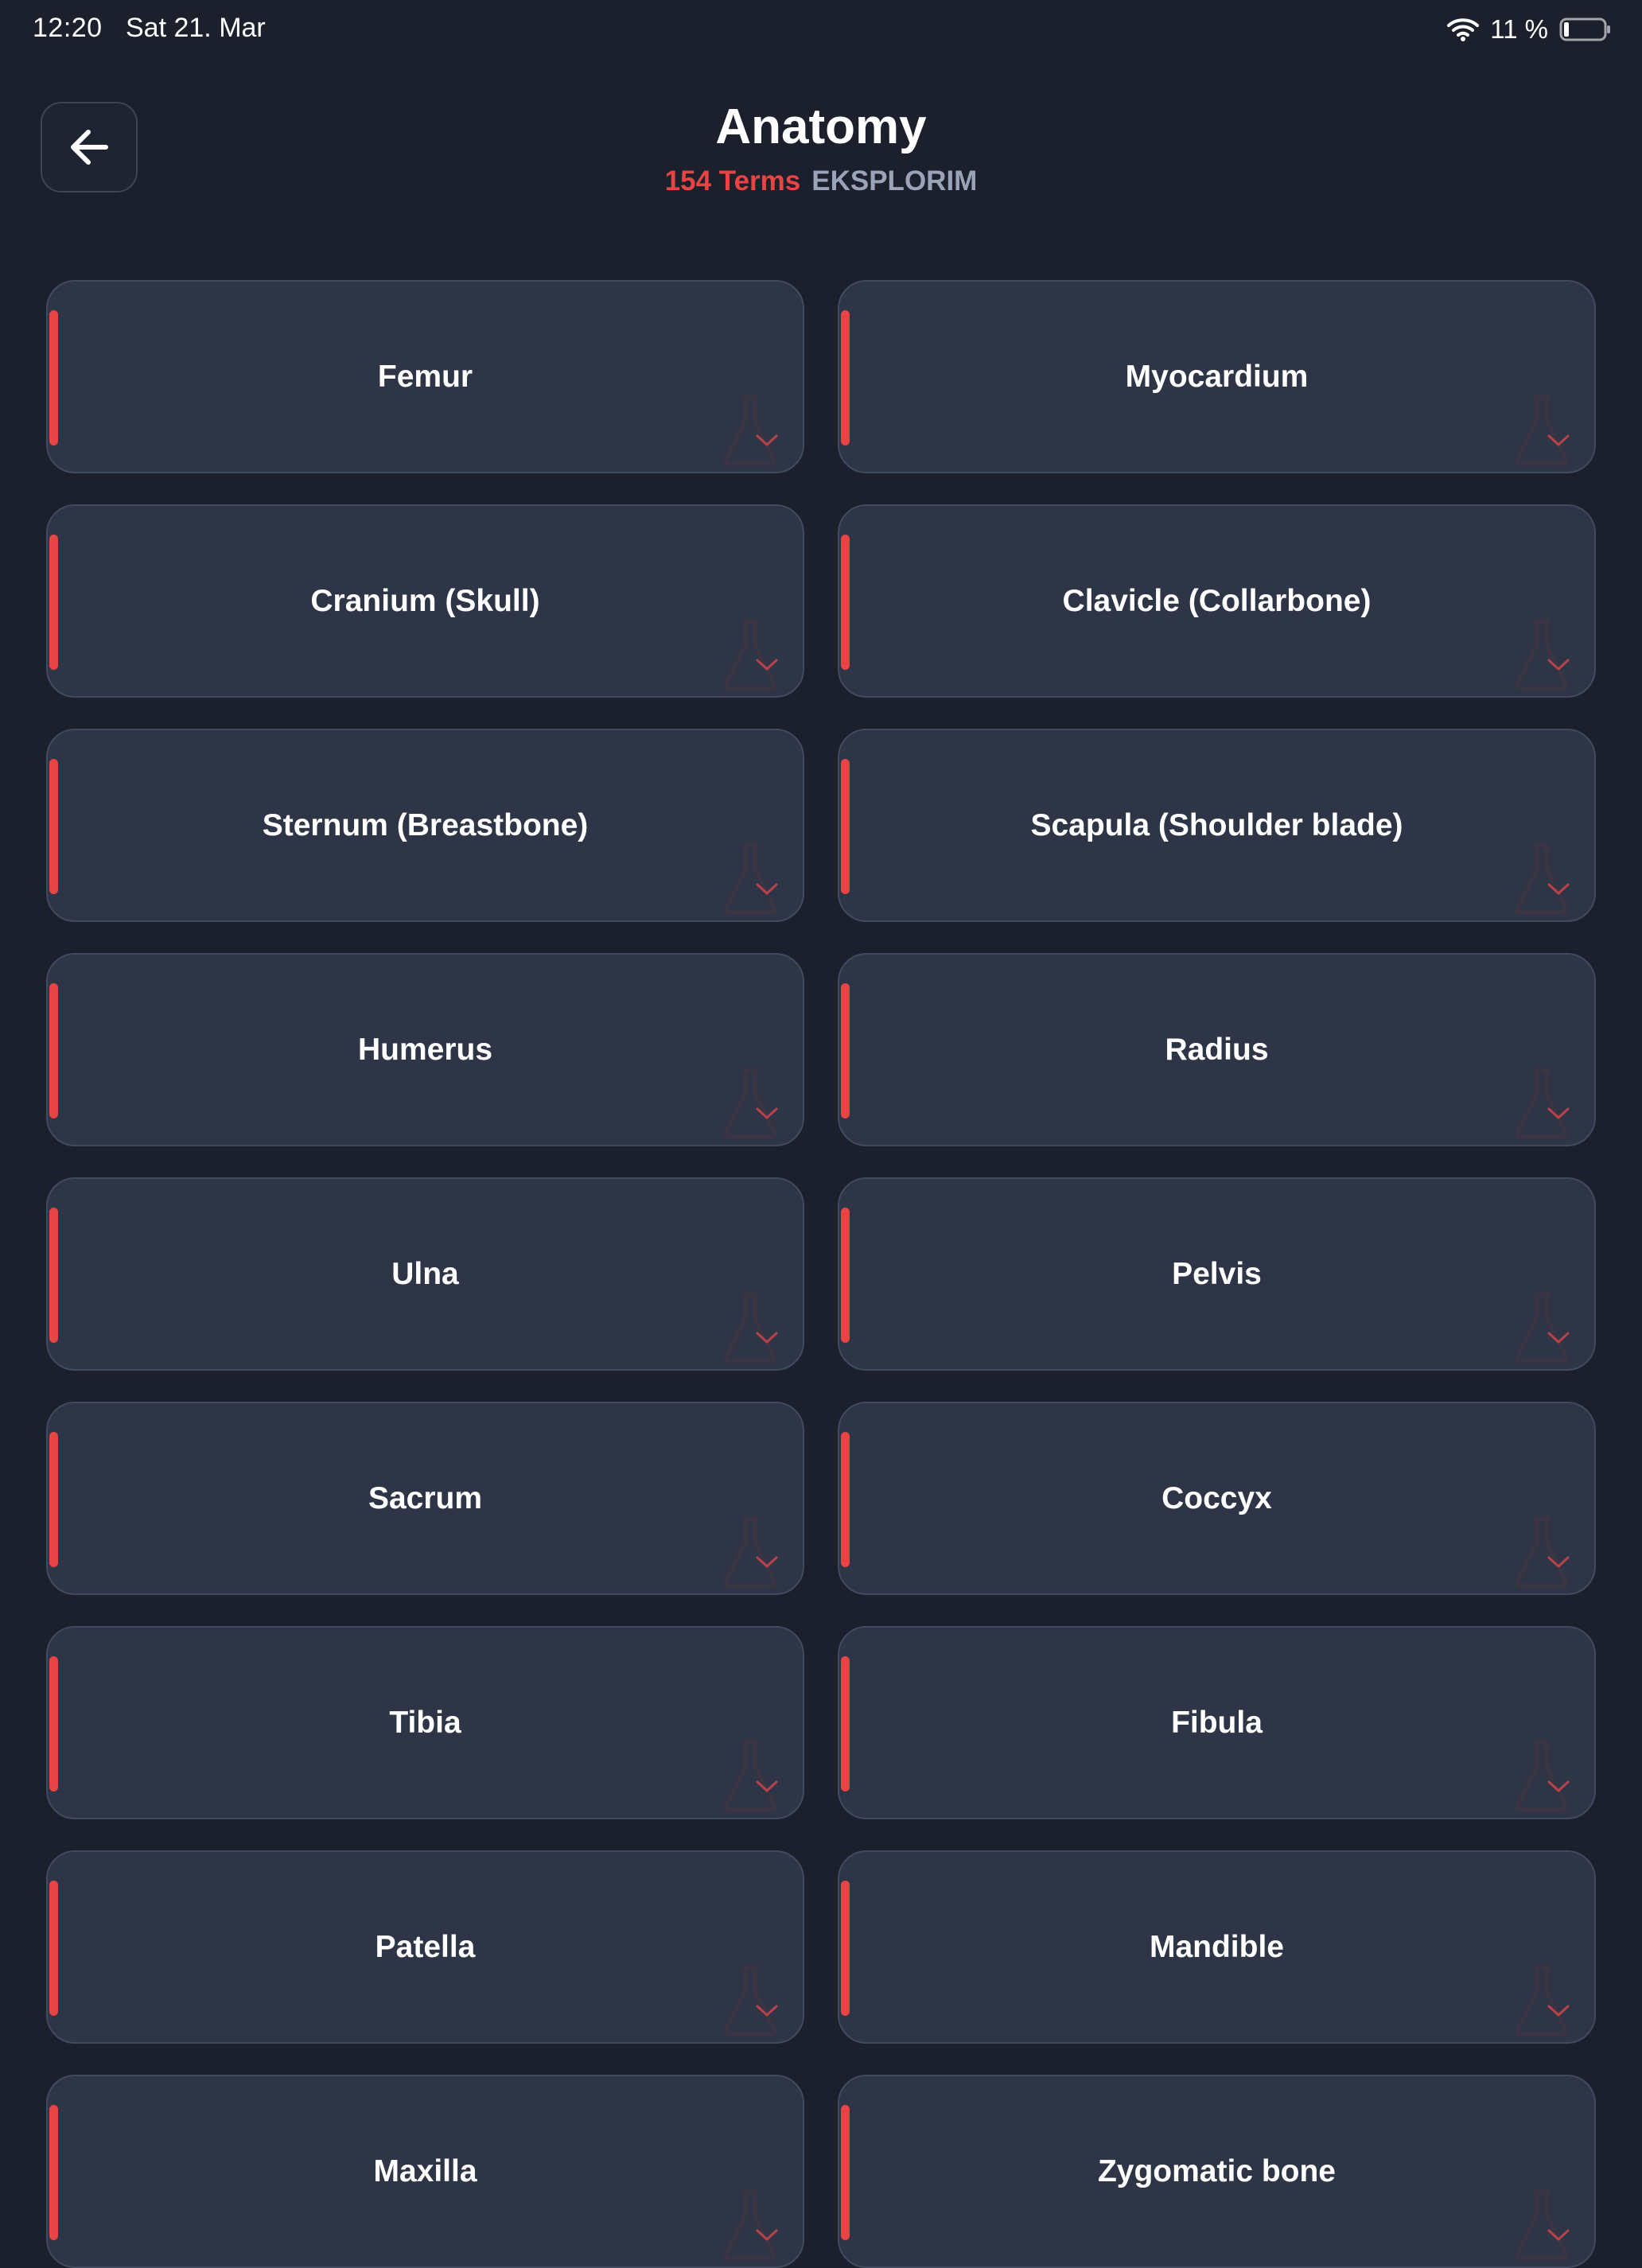 Image resolution: width=1642 pixels, height=2268 pixels. I want to click on term-label: Myocardium, so click(1217, 376).